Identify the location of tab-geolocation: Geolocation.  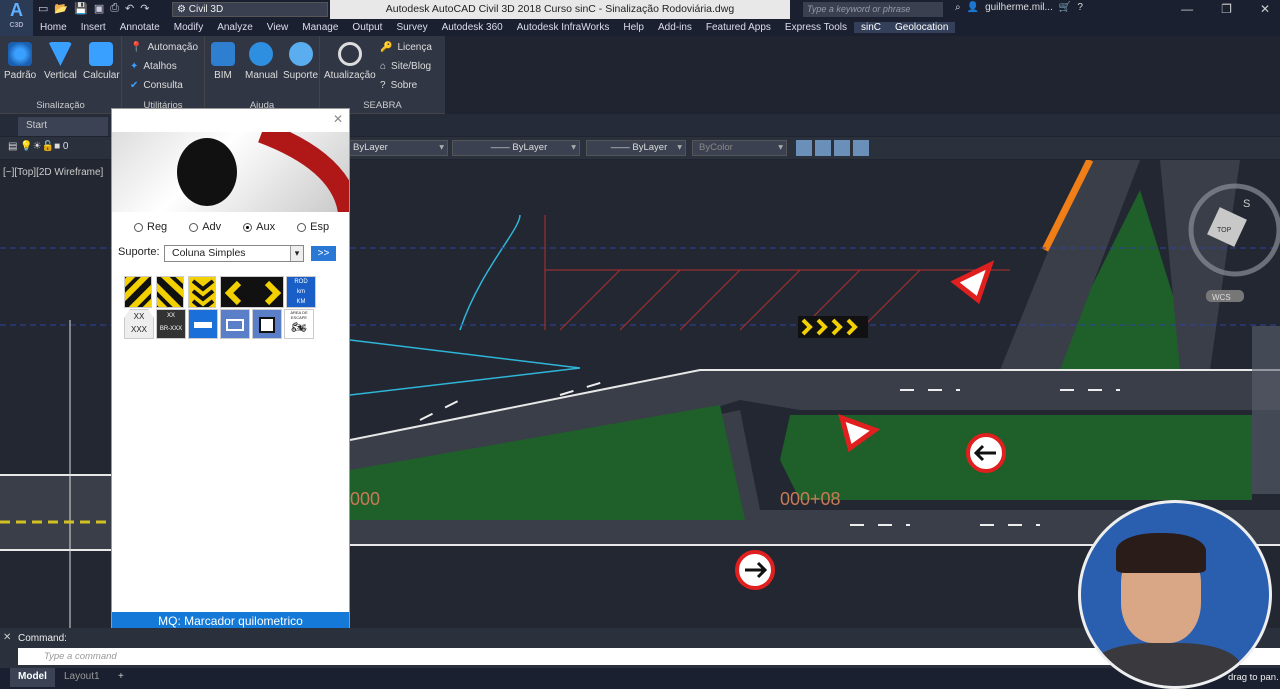
(922, 27).